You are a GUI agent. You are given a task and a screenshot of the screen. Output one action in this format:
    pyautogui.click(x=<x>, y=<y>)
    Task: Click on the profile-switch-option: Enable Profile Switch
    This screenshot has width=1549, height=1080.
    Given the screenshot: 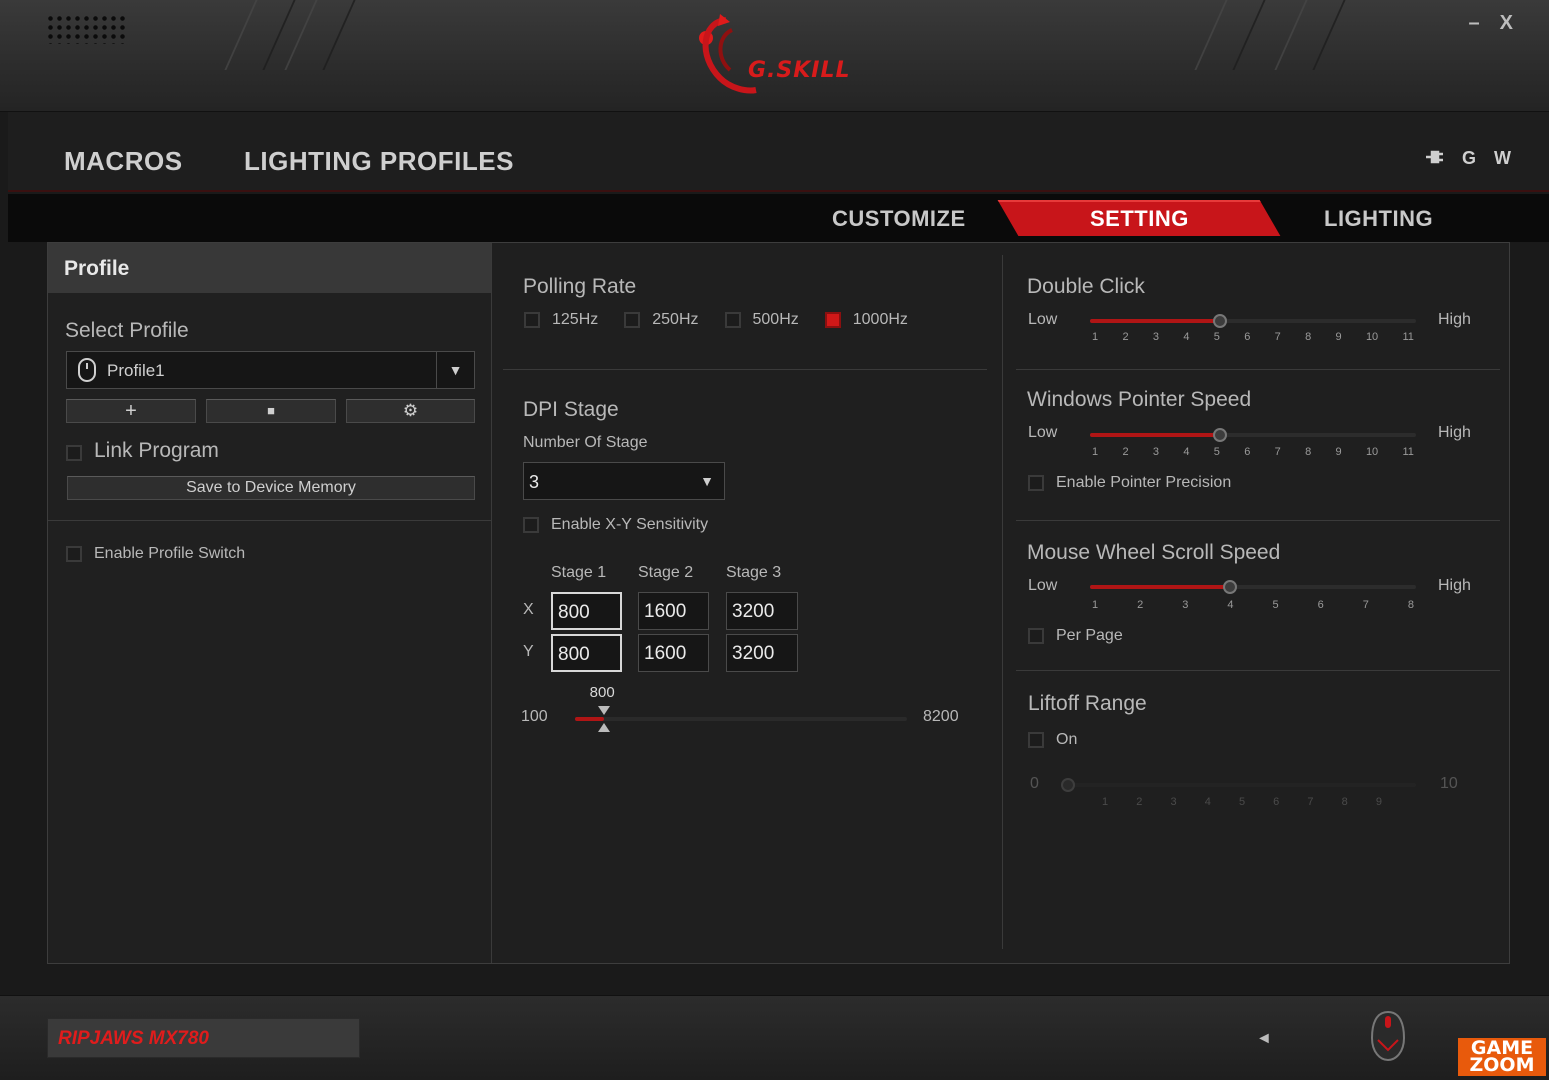 What is the action you would take?
    pyautogui.click(x=155, y=554)
    